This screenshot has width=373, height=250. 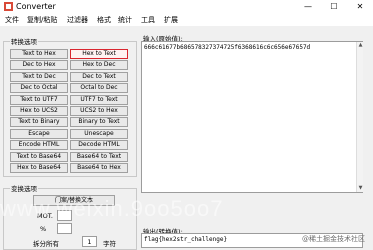 What do you see at coordinates (39, 111) in the screenshot?
I see `hex-to-ucs2-button: Hex to UCS2` at bounding box center [39, 111].